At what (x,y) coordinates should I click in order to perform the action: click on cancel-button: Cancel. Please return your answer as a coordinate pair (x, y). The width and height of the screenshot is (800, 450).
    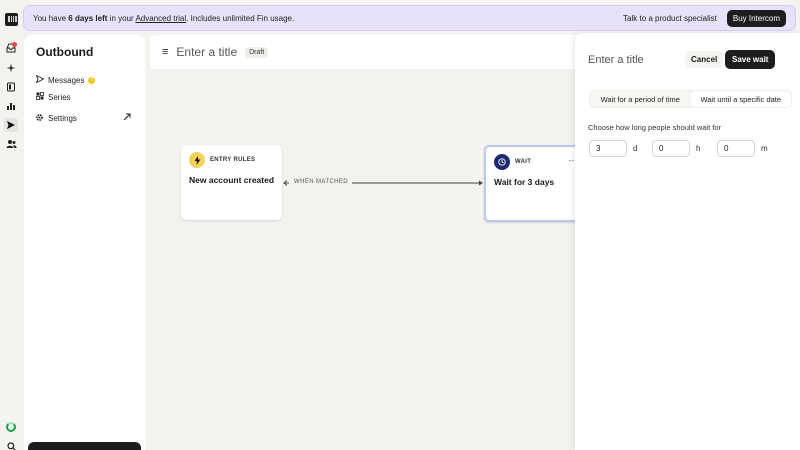
    Looking at the image, I should click on (704, 59).